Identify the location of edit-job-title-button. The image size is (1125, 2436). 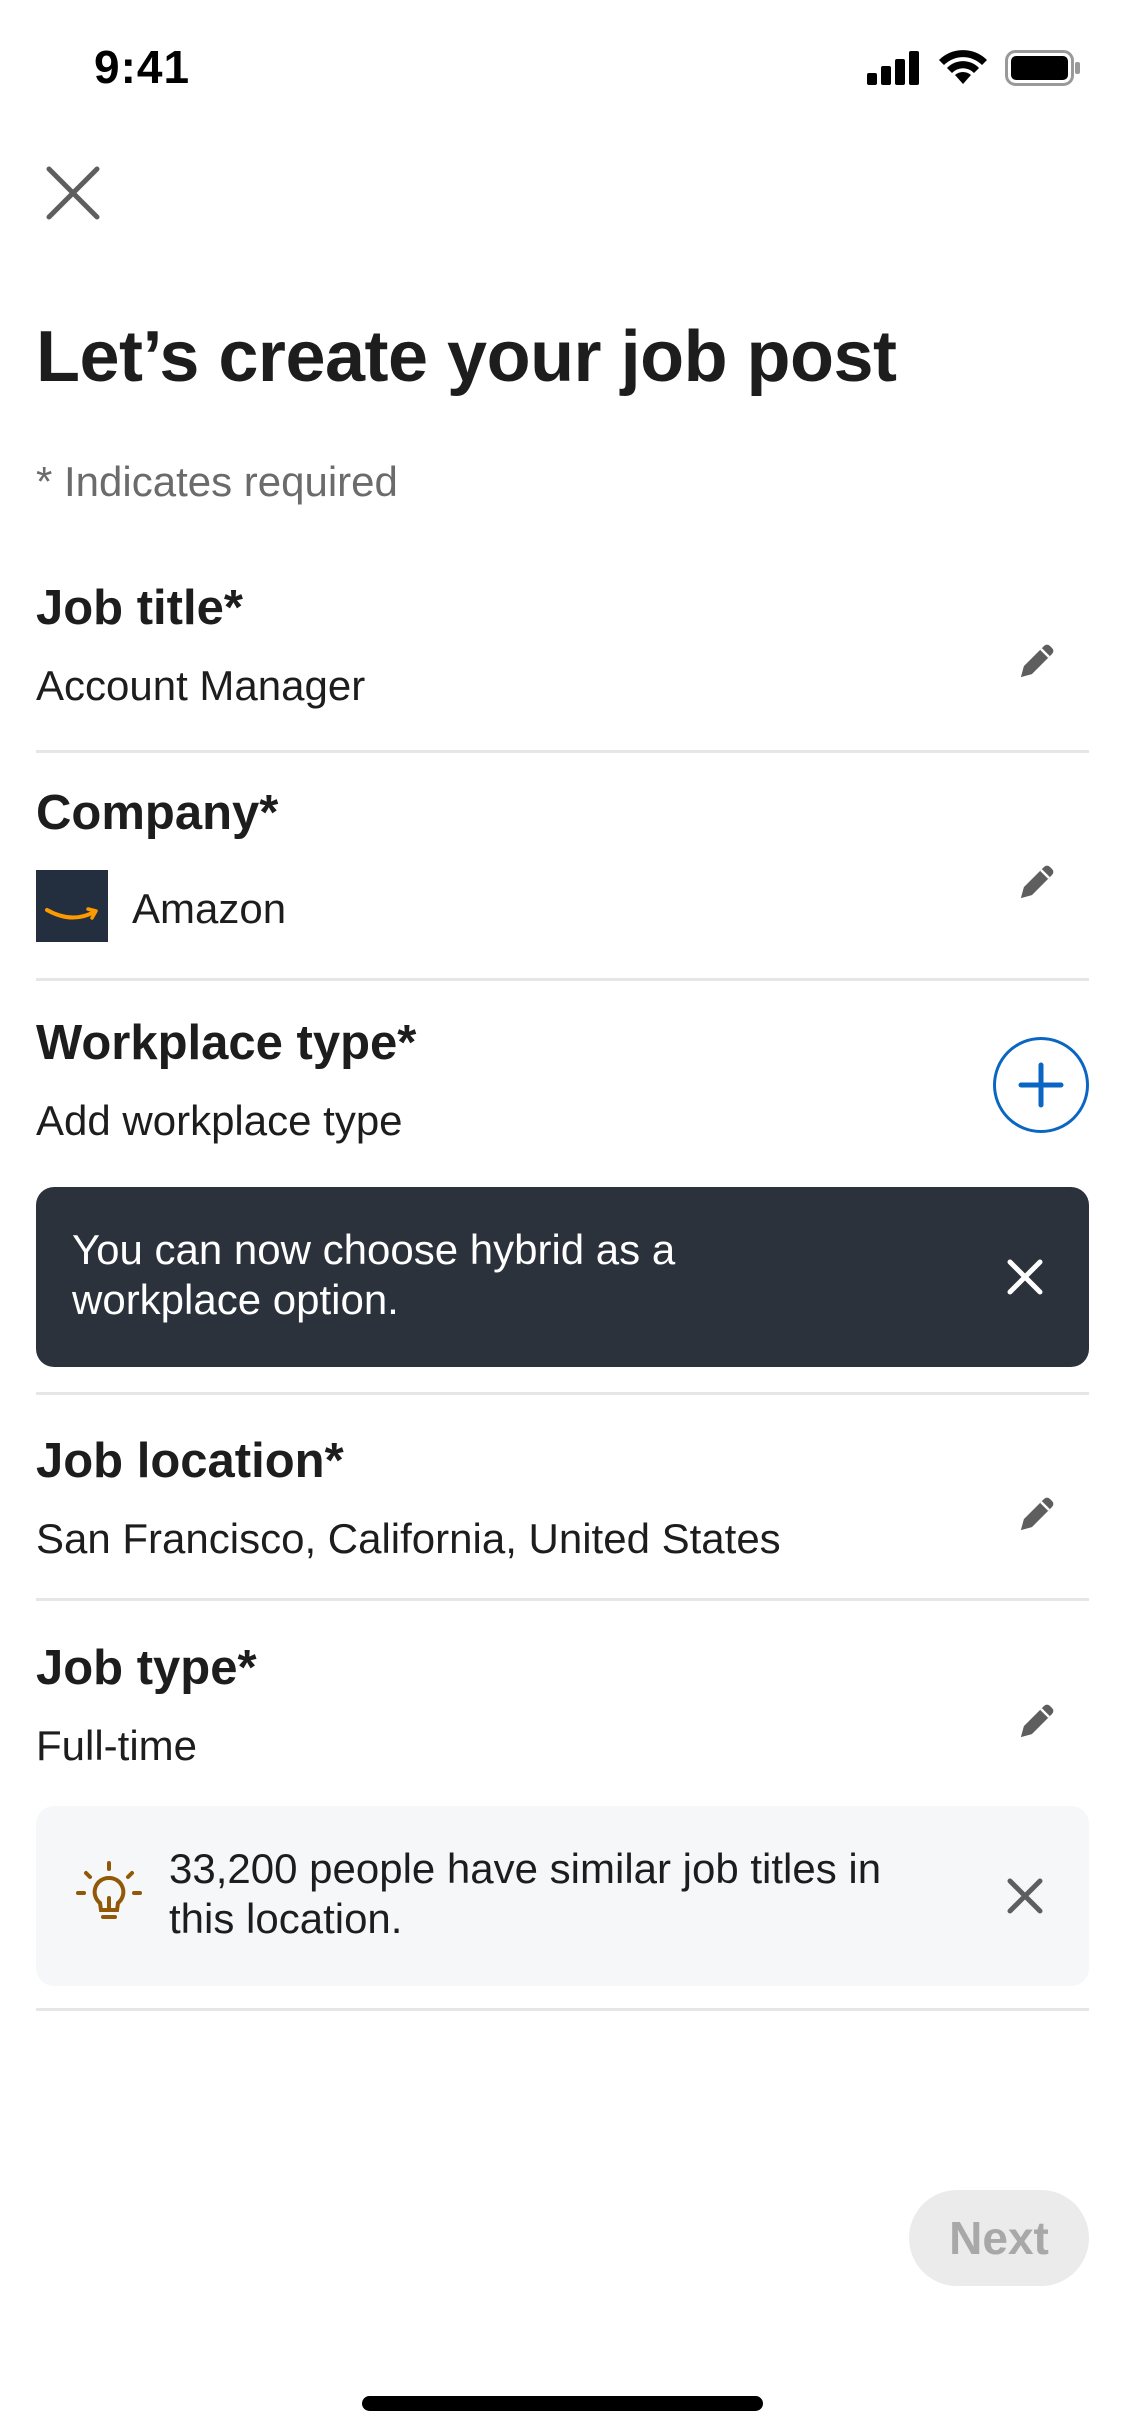
(1036, 662).